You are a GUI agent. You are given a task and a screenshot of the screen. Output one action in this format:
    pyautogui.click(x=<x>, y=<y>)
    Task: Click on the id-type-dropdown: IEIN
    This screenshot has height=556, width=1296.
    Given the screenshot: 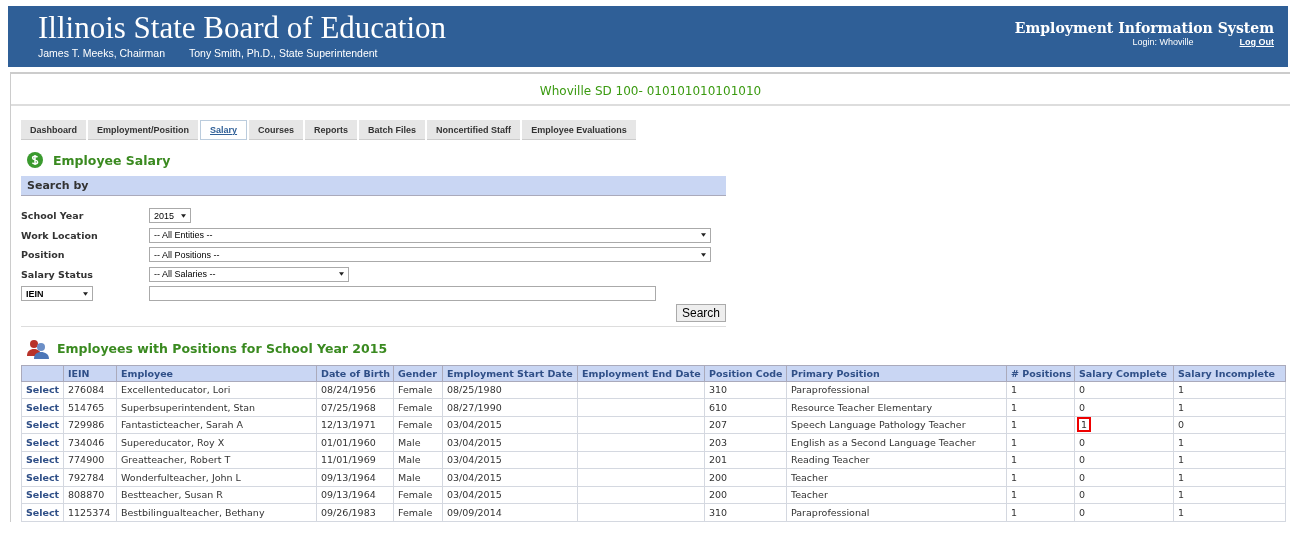 What is the action you would take?
    pyautogui.click(x=57, y=294)
    